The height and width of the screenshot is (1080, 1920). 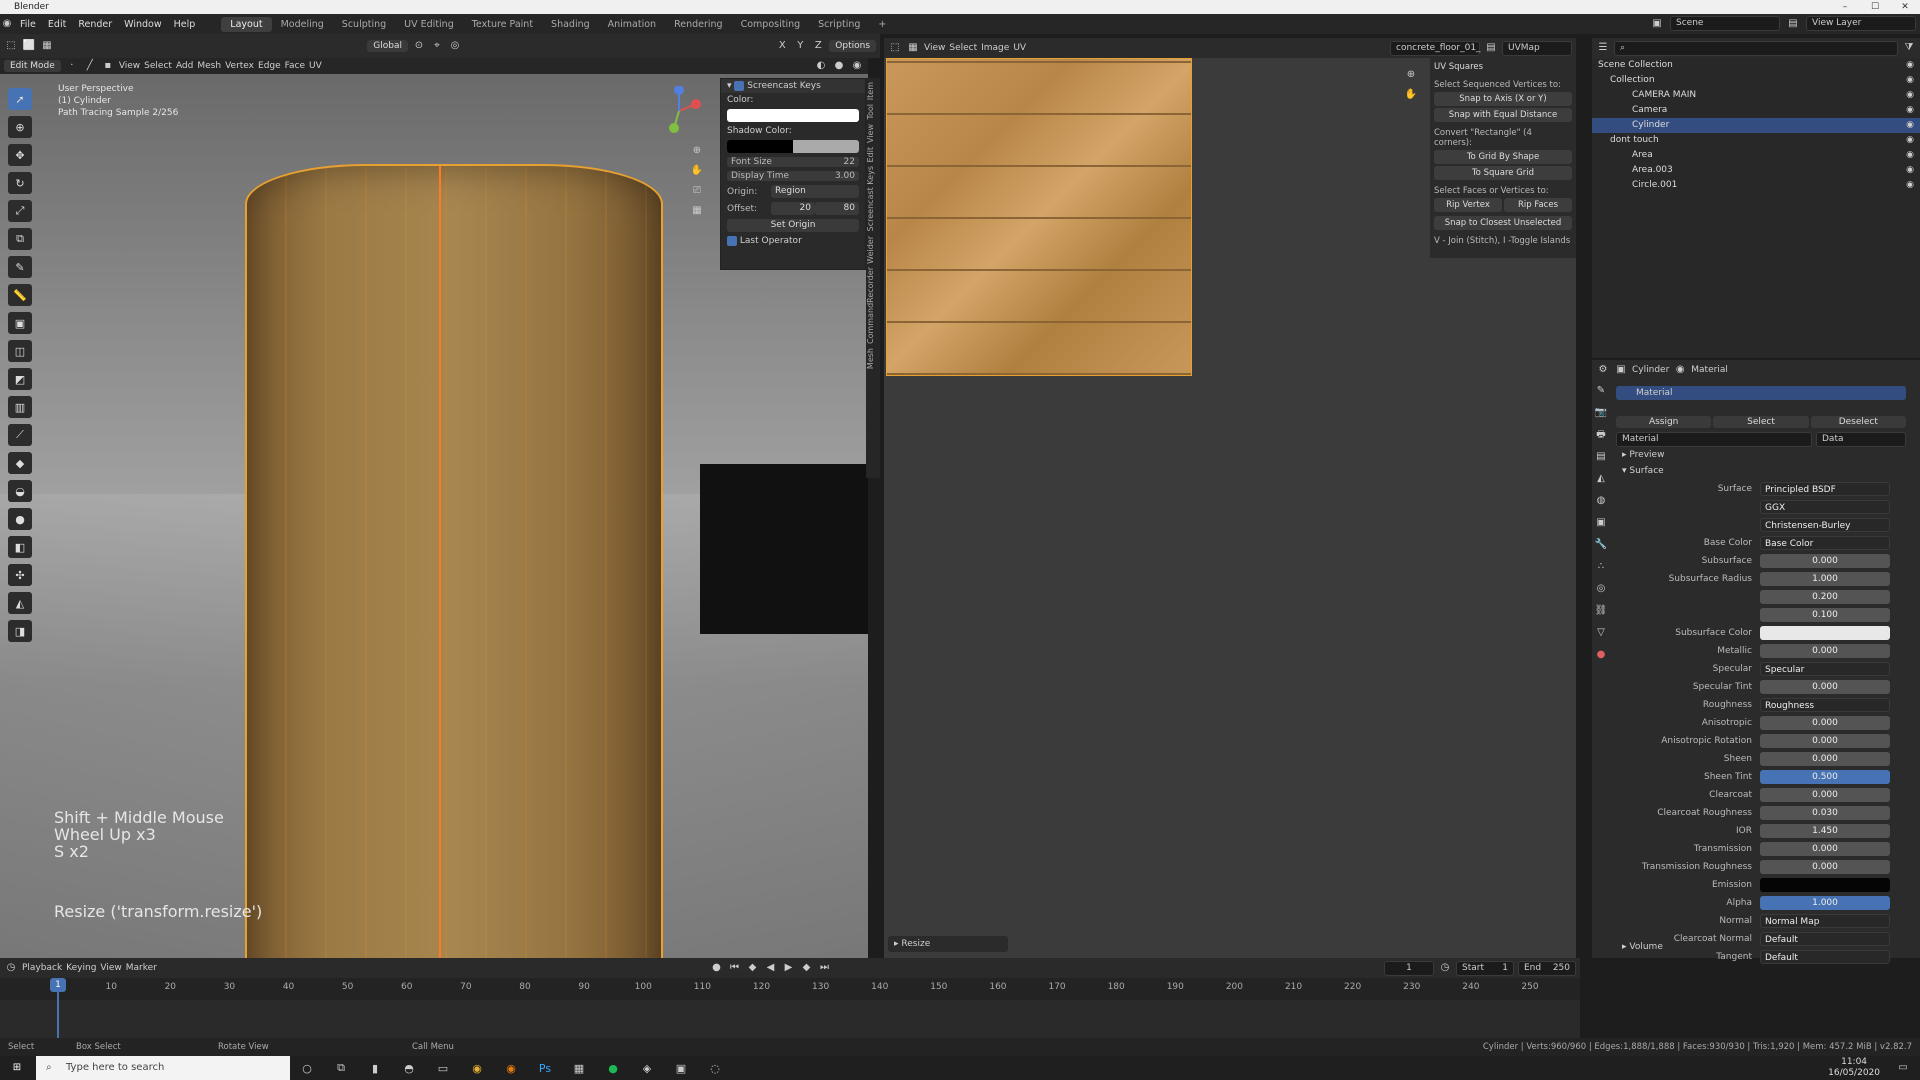 I want to click on uv-editor-type-icon: ⬚, so click(x=895, y=48).